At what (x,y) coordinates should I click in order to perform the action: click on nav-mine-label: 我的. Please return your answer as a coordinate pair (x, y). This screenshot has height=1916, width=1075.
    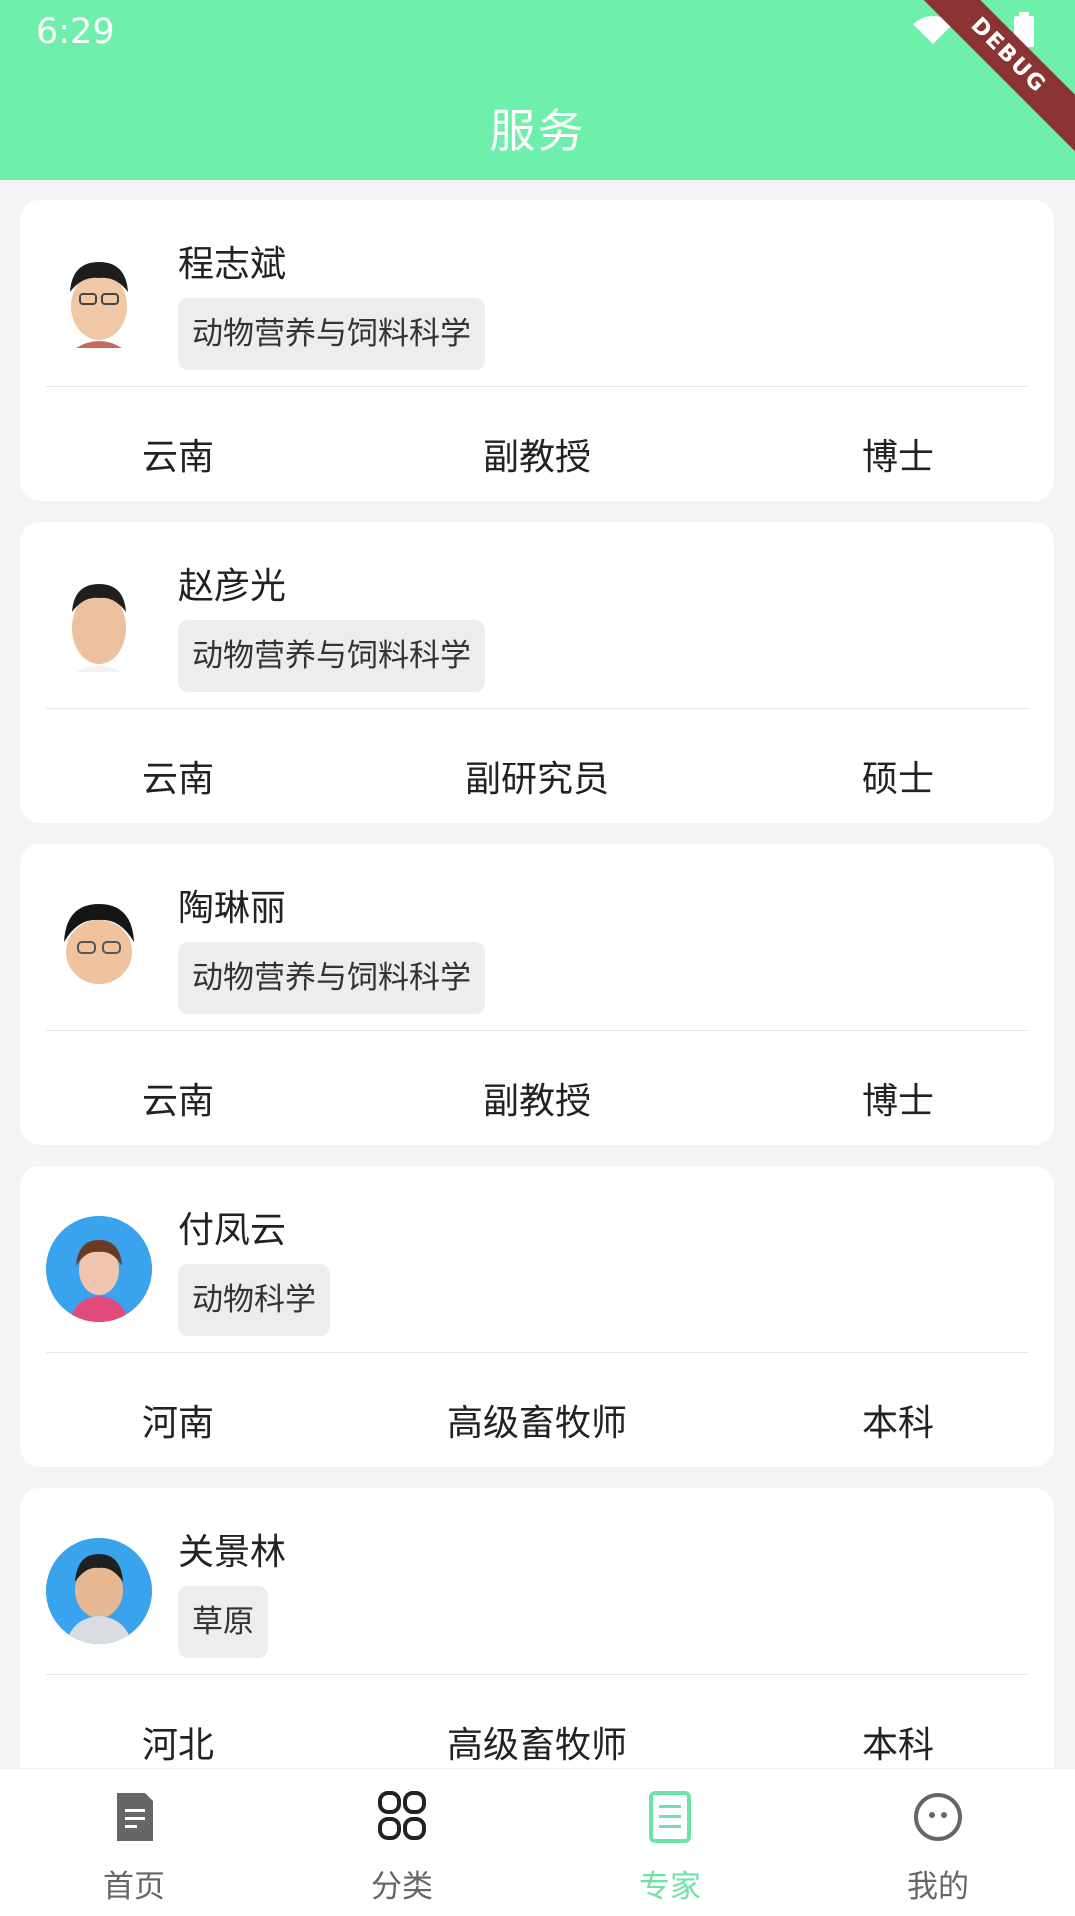
    Looking at the image, I should click on (938, 1887).